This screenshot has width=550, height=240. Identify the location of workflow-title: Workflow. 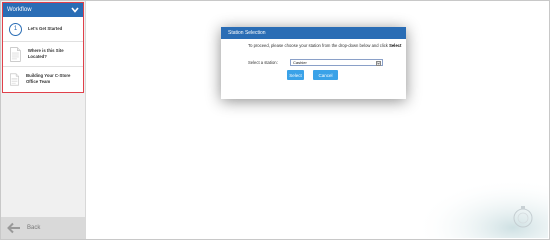
(19, 10).